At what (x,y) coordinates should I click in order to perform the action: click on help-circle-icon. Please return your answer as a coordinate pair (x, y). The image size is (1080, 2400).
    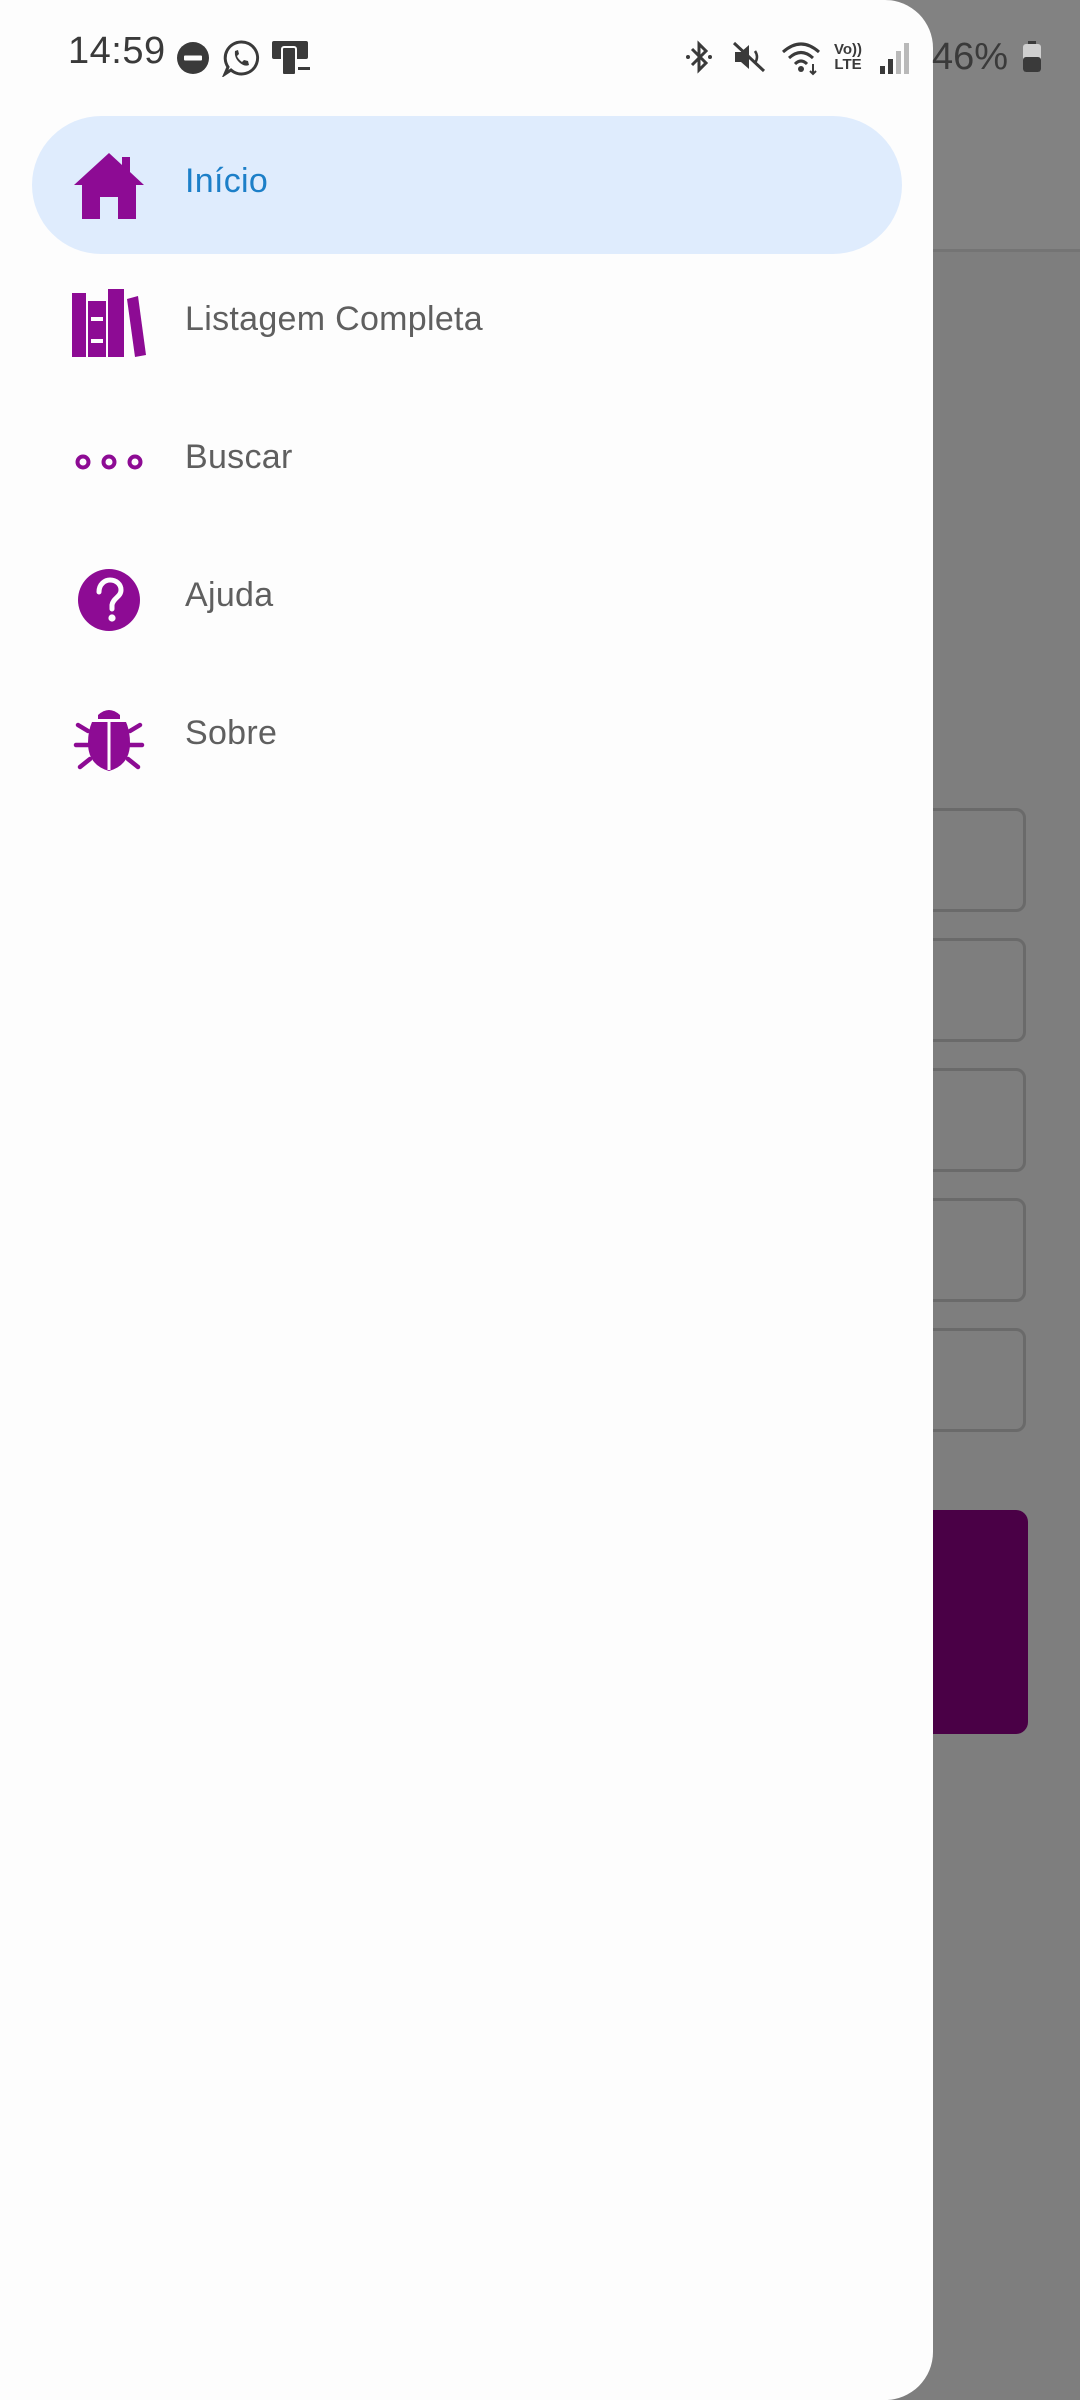
    Looking at the image, I should click on (109, 600).